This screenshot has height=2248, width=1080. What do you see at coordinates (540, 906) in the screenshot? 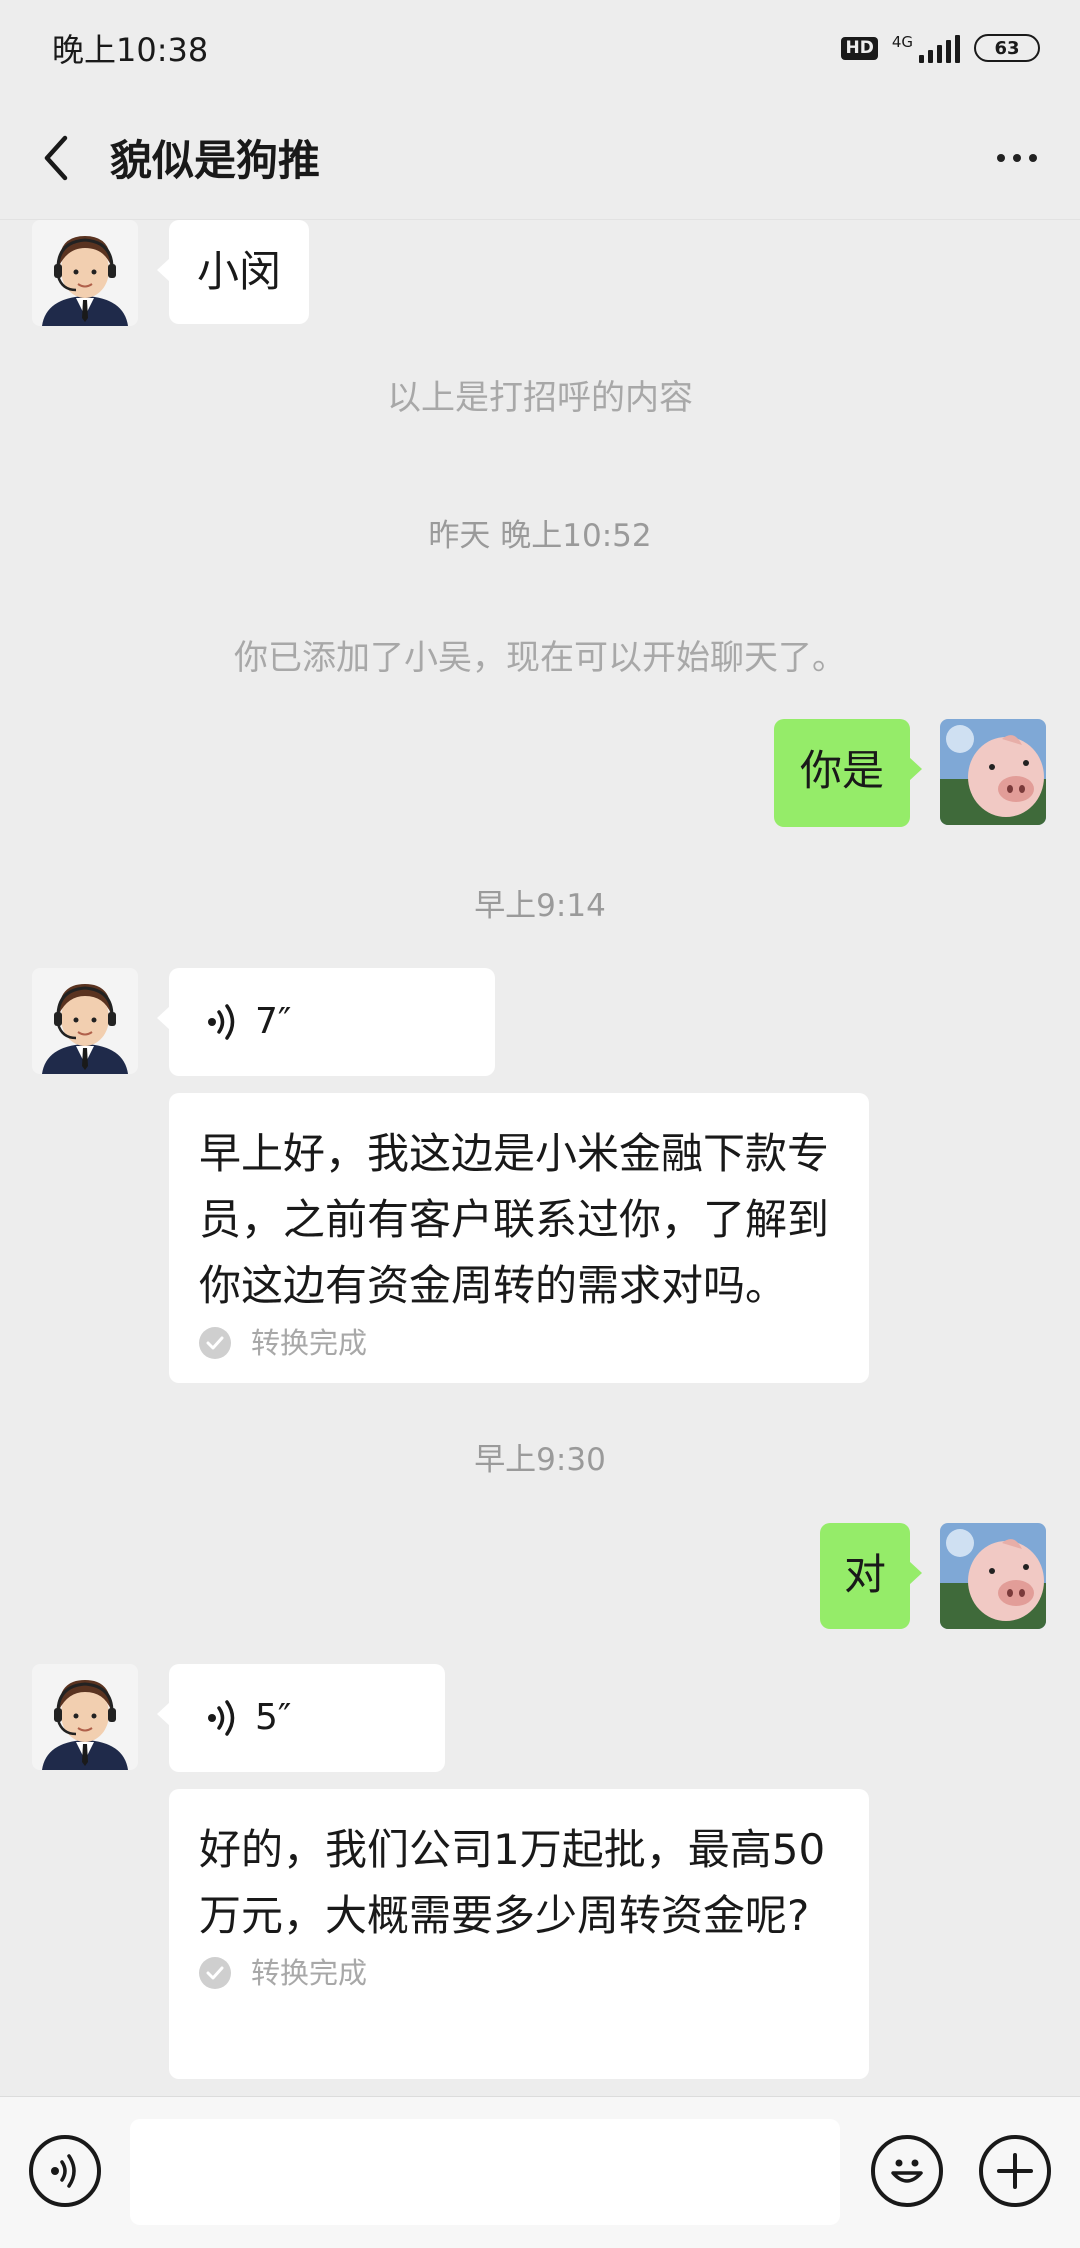
I see `timestamp: 早上9:14` at bounding box center [540, 906].